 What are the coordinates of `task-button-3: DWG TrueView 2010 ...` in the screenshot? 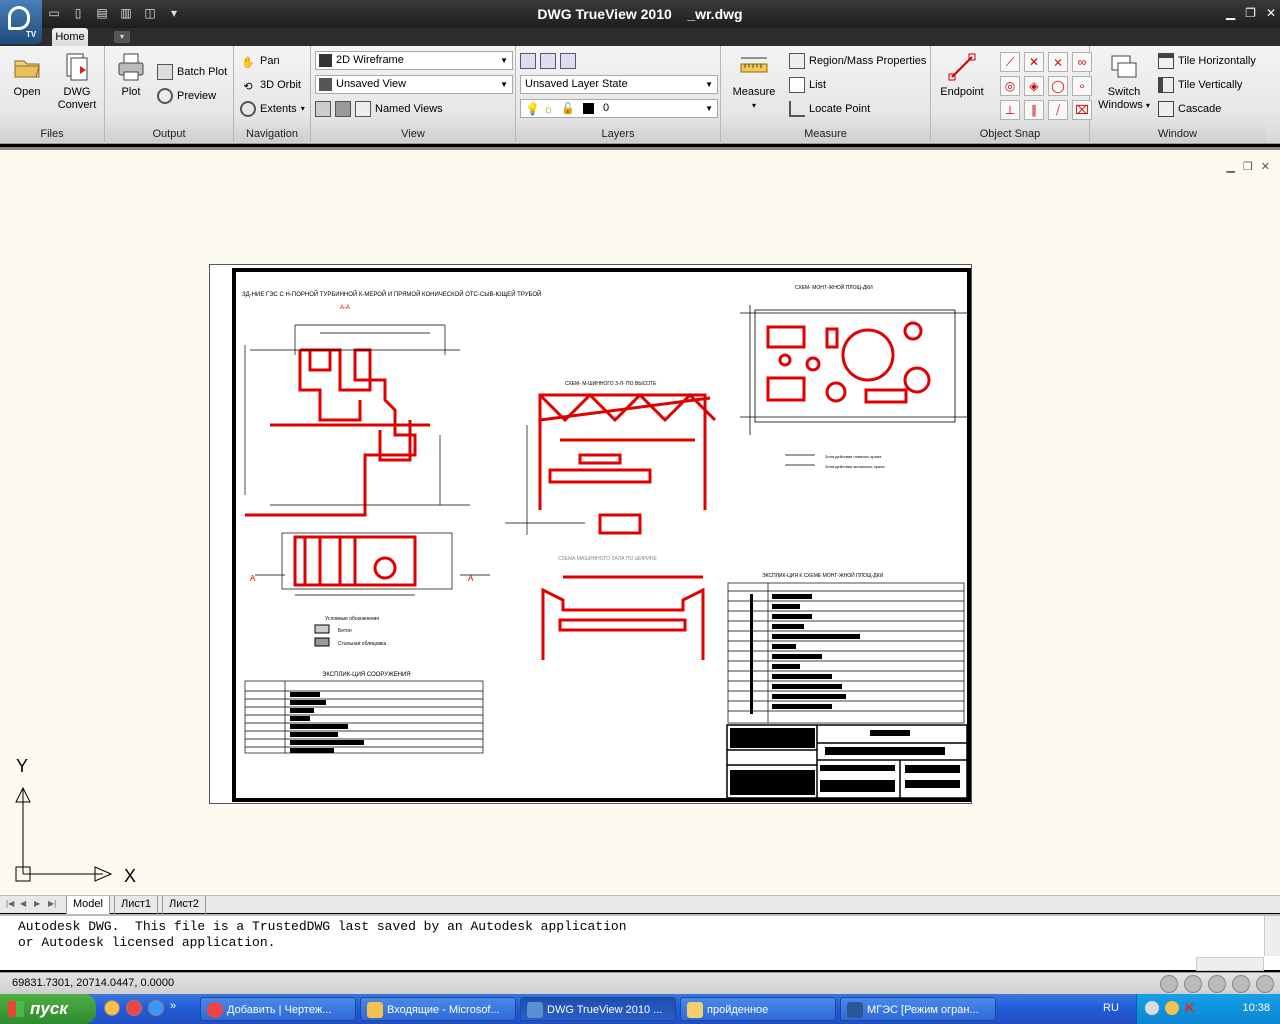 It's located at (598, 1009).